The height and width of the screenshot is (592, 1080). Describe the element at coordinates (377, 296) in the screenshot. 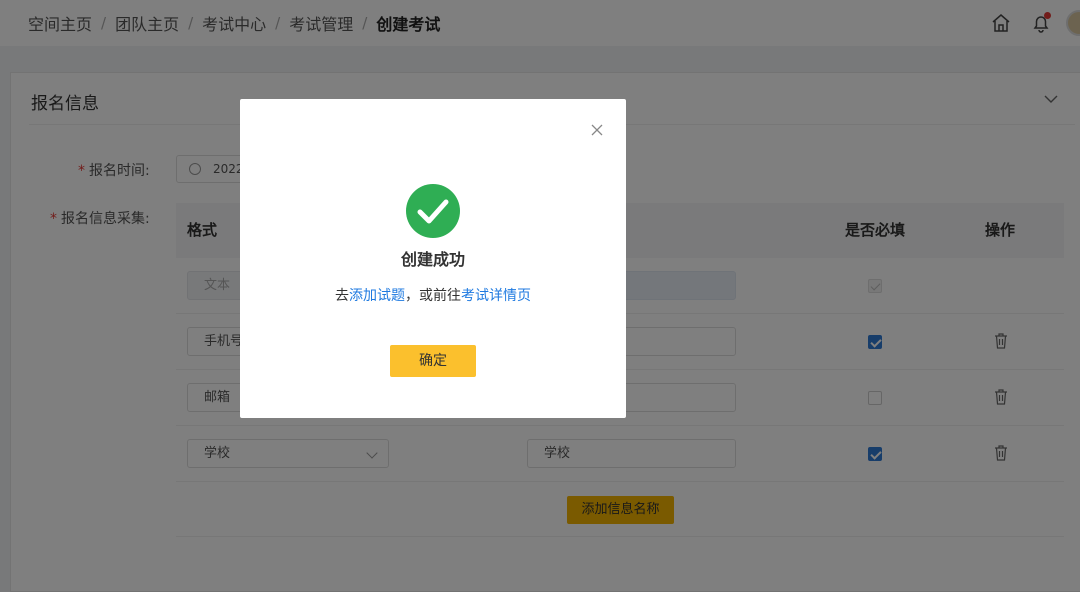

I see `add-questions-link: 添加试题` at that location.